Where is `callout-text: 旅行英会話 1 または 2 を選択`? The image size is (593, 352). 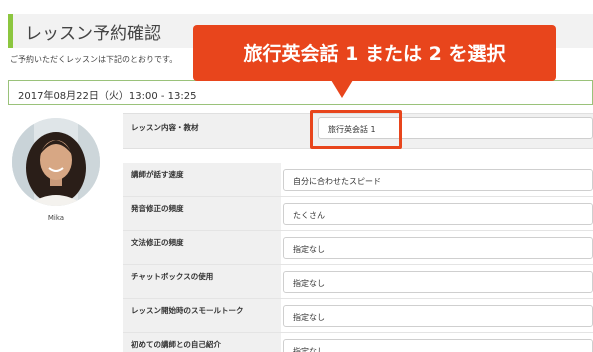 callout-text: 旅行英会話 1 または 2 を選択 is located at coordinates (374, 54).